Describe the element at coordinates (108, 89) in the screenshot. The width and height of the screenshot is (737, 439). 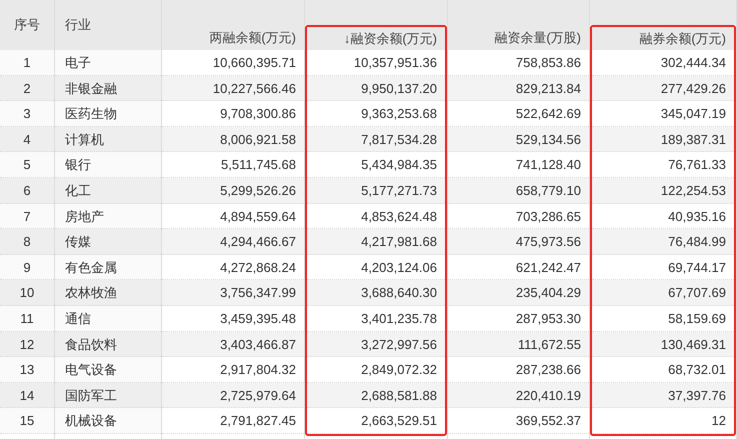
I see `table-cell: 非银金融` at that location.